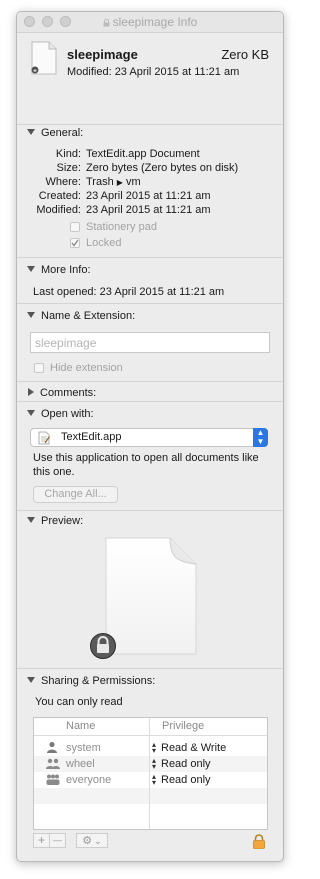  Describe the element at coordinates (44, 58) in the screenshot. I see `document-icon` at that location.